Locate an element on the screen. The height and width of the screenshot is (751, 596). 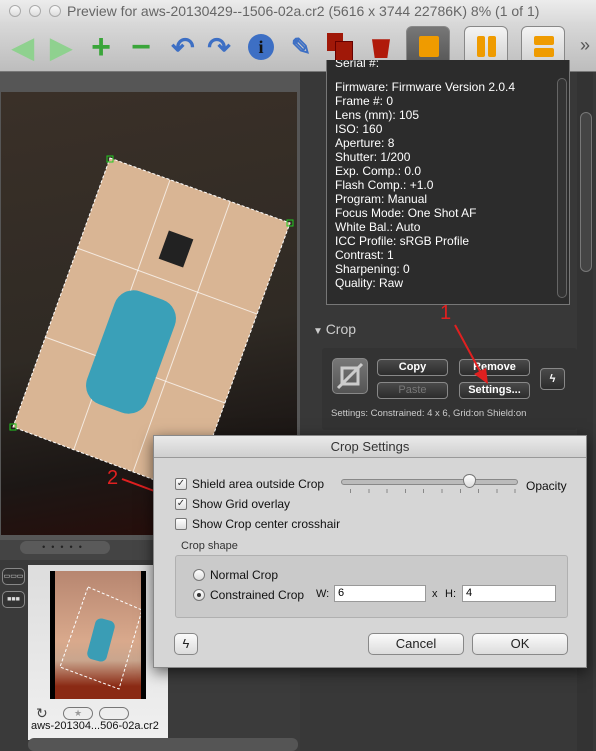
inspector-scrollbar-thumb is located at coordinates (586, 192).